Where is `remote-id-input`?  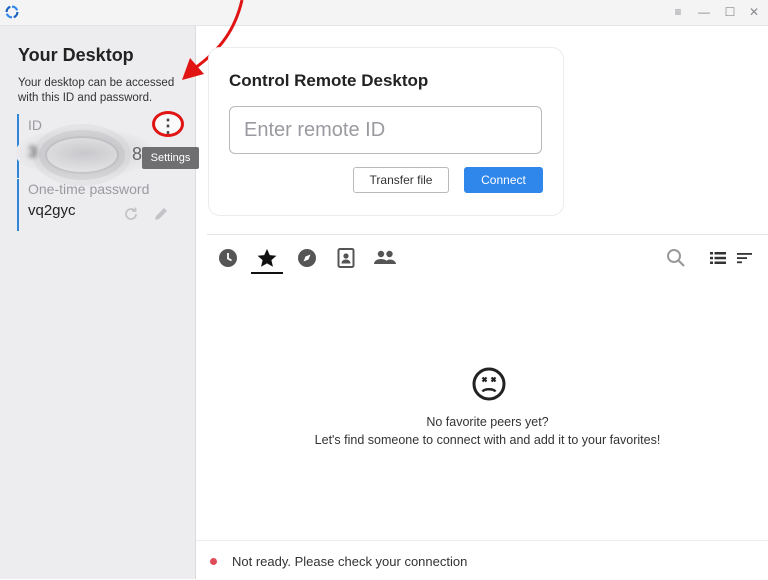 remote-id-input is located at coordinates (385, 130).